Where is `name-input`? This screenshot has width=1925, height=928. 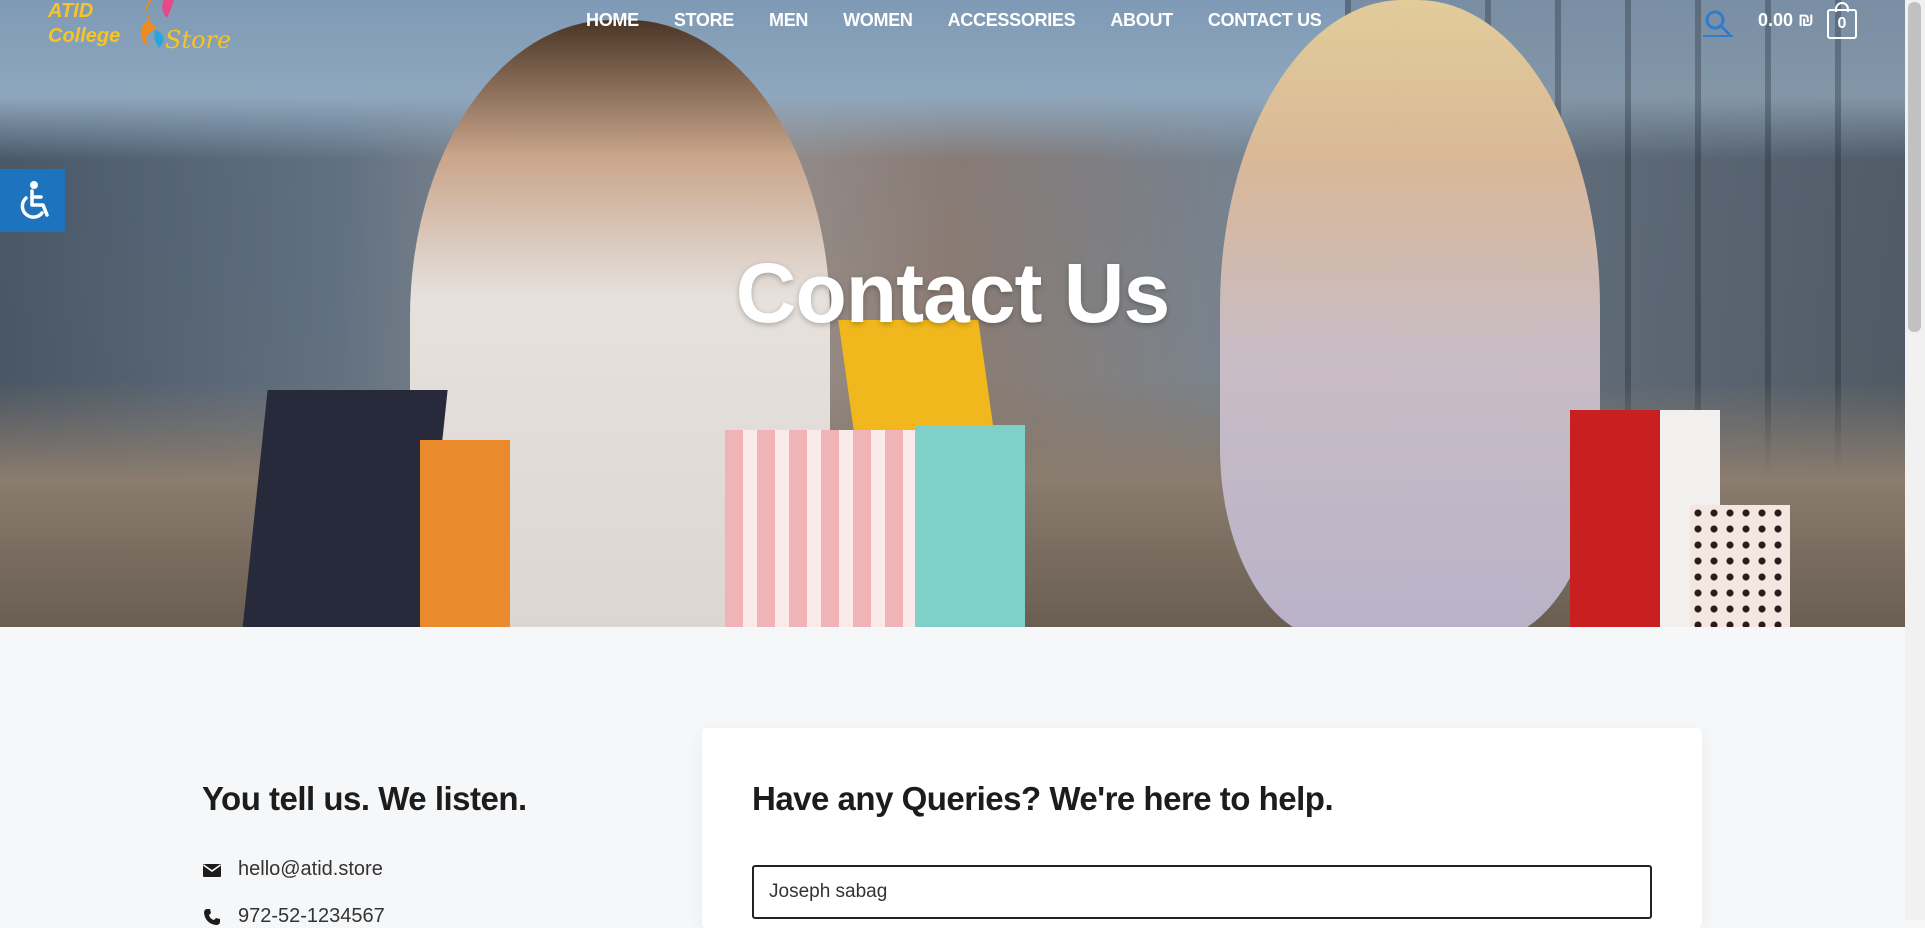
name-input is located at coordinates (1202, 892).